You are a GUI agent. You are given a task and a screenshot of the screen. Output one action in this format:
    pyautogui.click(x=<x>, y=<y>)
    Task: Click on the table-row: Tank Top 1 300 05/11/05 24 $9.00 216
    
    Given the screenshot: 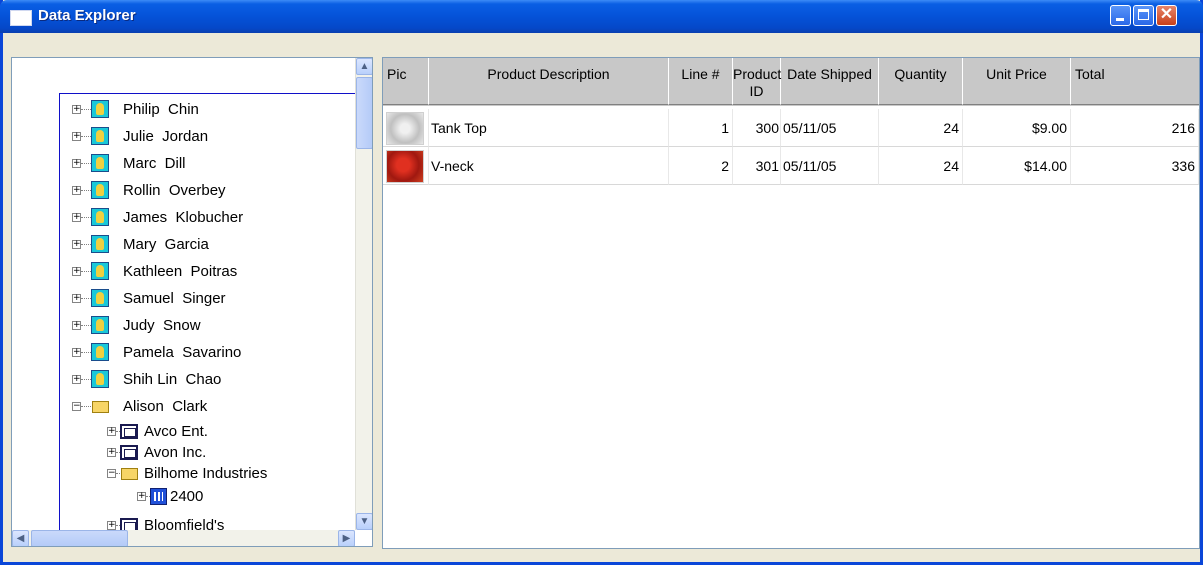 What is the action you would take?
    pyautogui.click(x=791, y=128)
    